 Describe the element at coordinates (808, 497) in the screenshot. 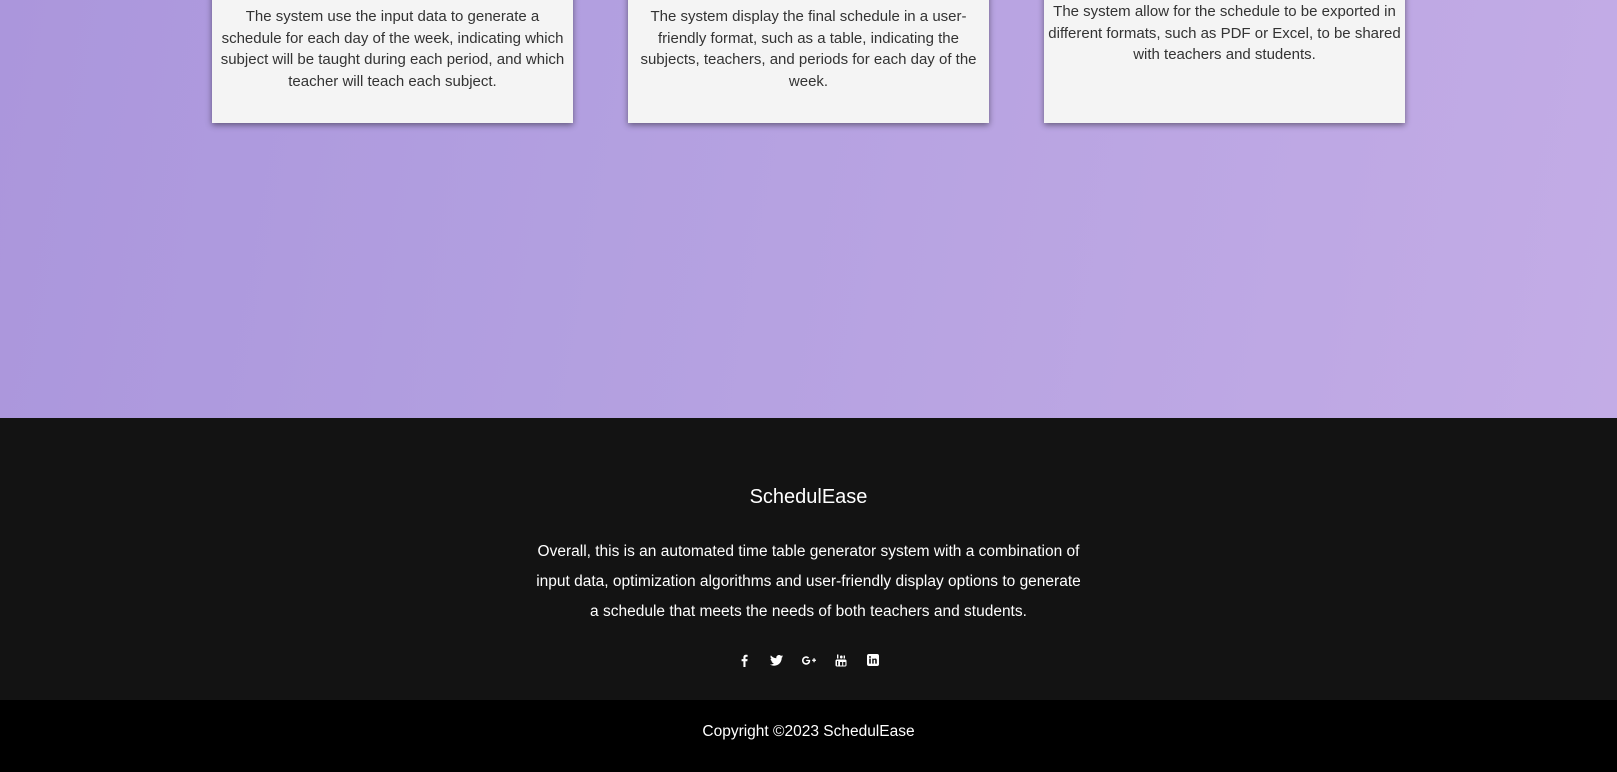

I see `footer-brand: SchedulEase` at that location.